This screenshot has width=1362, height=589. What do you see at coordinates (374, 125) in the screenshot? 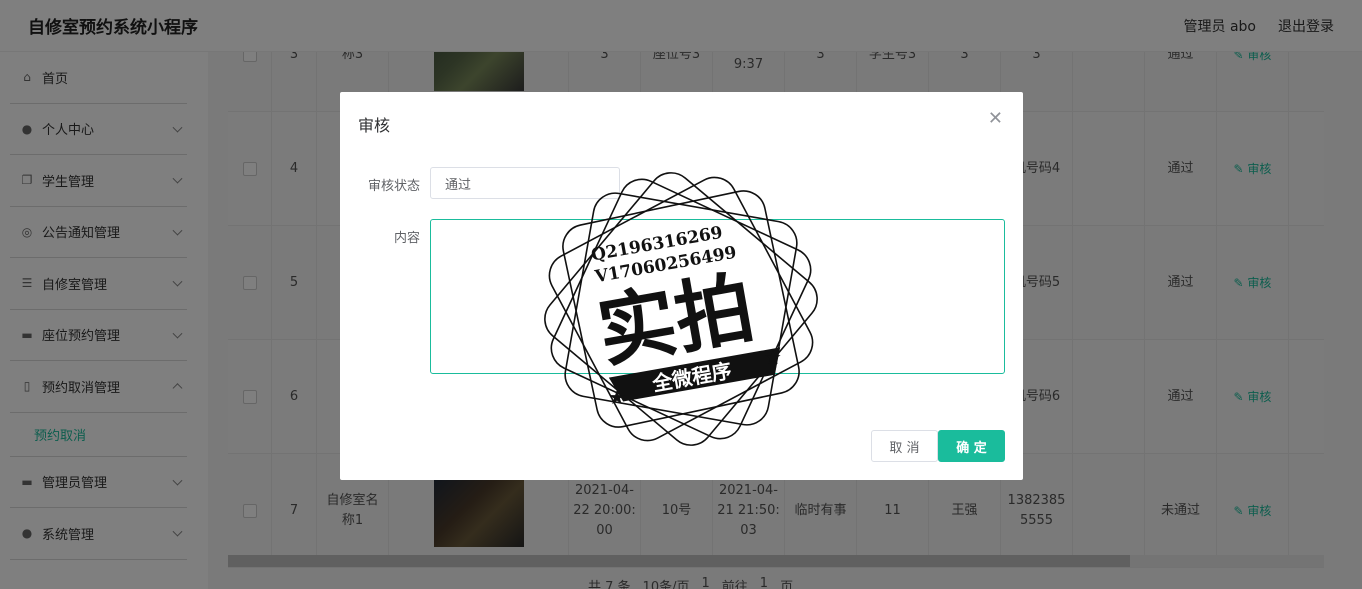
I see `dialog-title: 审核` at bounding box center [374, 125].